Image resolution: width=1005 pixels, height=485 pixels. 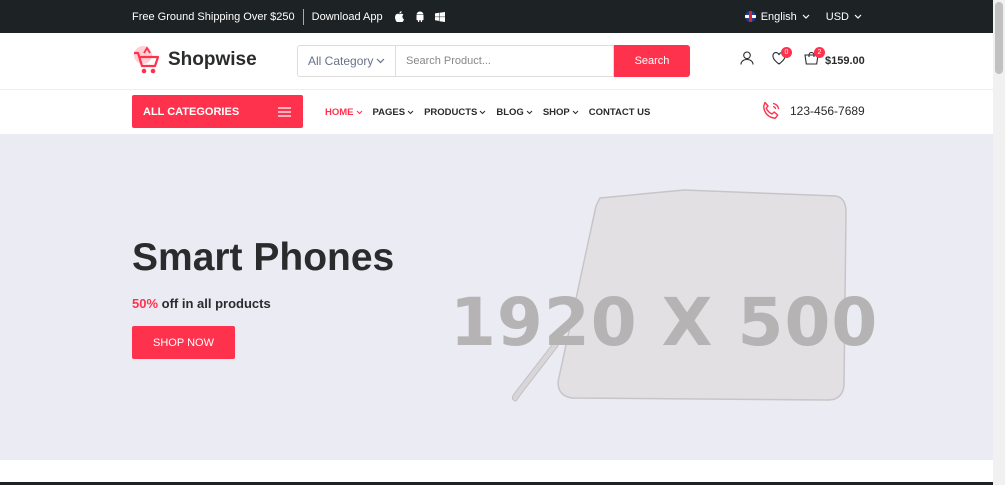 I want to click on cart-icon: 2, so click(x=814, y=58).